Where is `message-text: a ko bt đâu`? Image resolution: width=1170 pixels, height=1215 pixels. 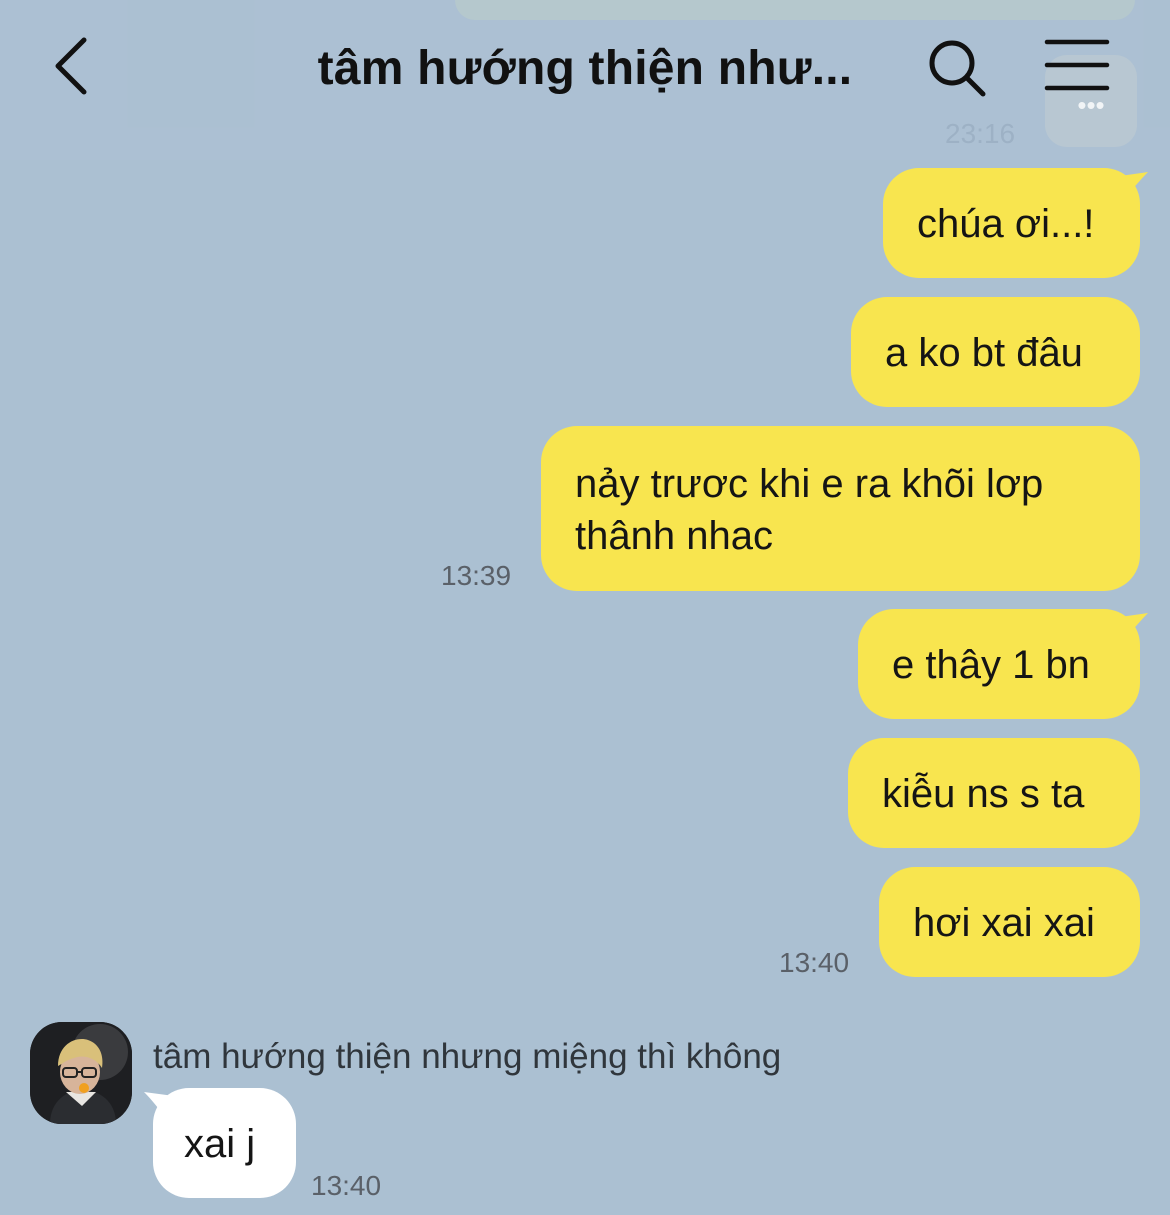 message-text: a ko bt đâu is located at coordinates (984, 353).